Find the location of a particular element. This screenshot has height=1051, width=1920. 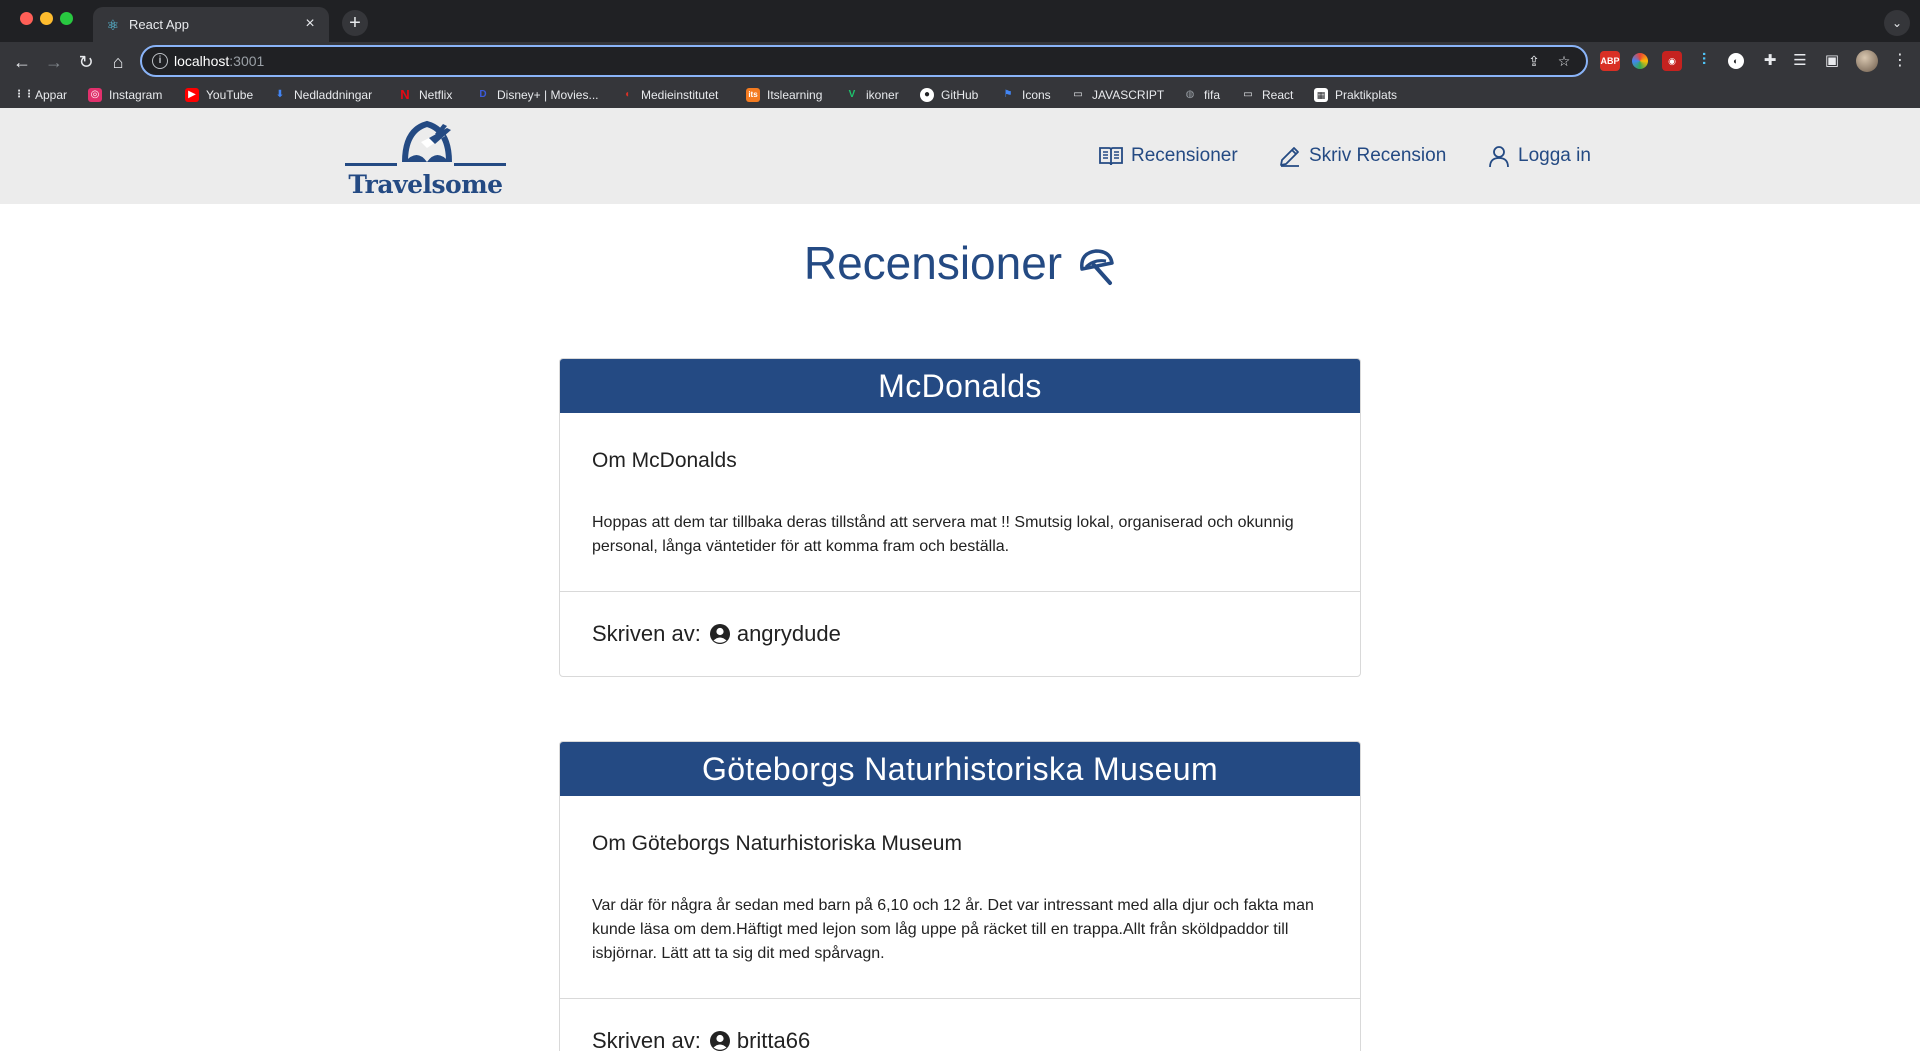

bookmark-instagram: ◎ Instagram is located at coordinates (125, 95).